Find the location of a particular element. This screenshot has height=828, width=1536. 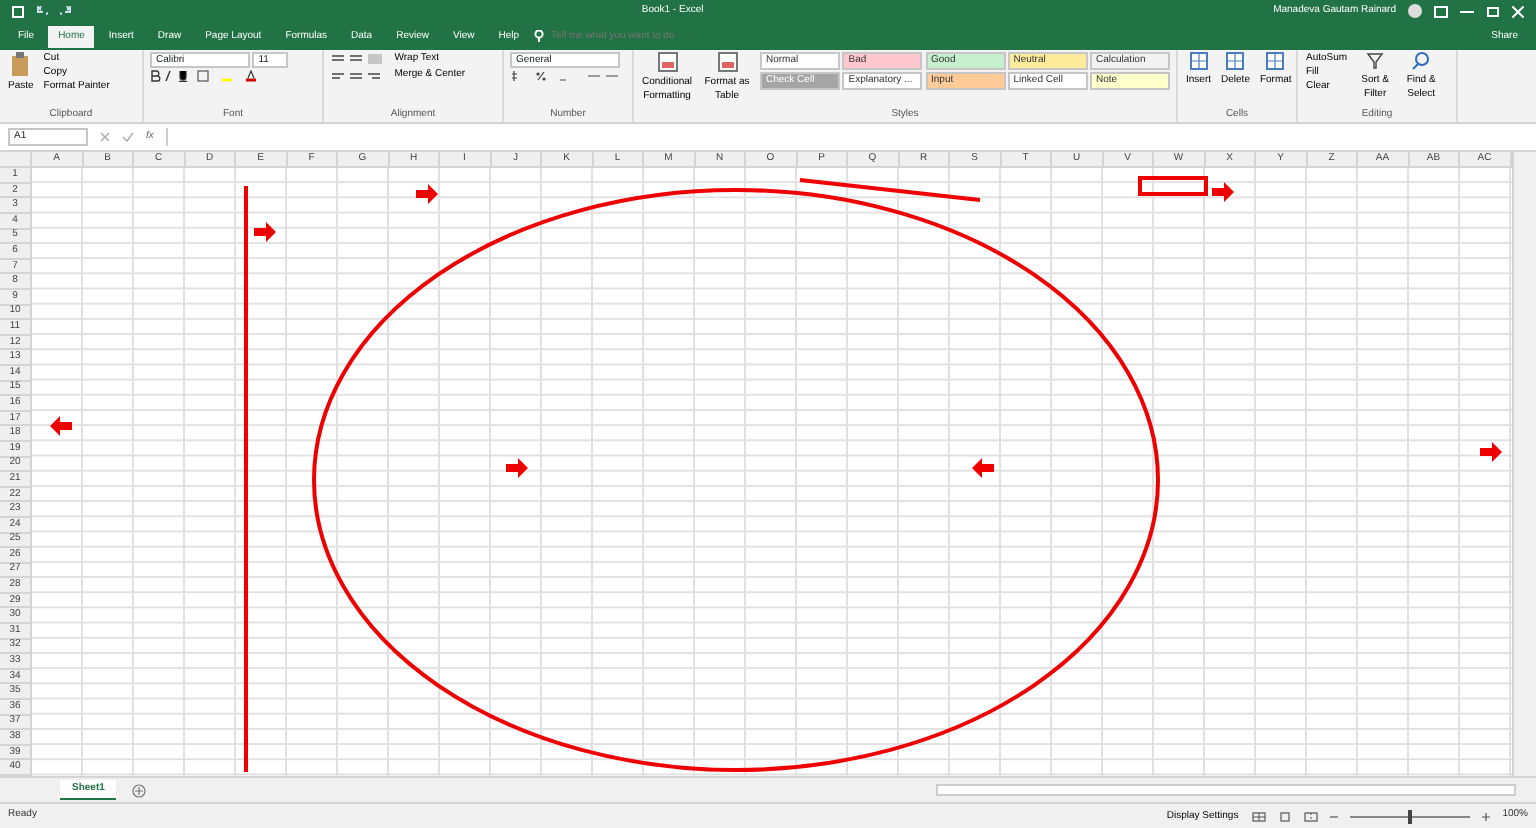

number-format-icon is located at coordinates (565, 76).